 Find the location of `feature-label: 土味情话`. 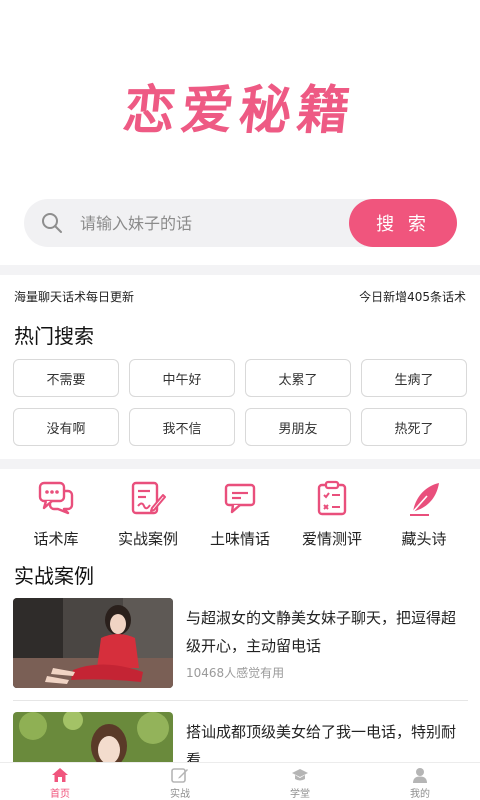

feature-label: 土味情话 is located at coordinates (239, 539).